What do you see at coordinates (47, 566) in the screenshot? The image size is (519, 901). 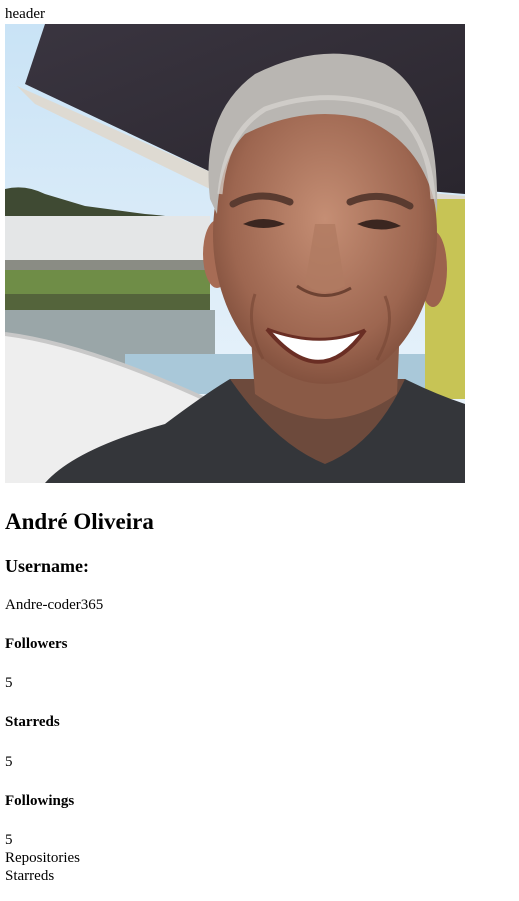 I see `username-label: Username:` at bounding box center [47, 566].